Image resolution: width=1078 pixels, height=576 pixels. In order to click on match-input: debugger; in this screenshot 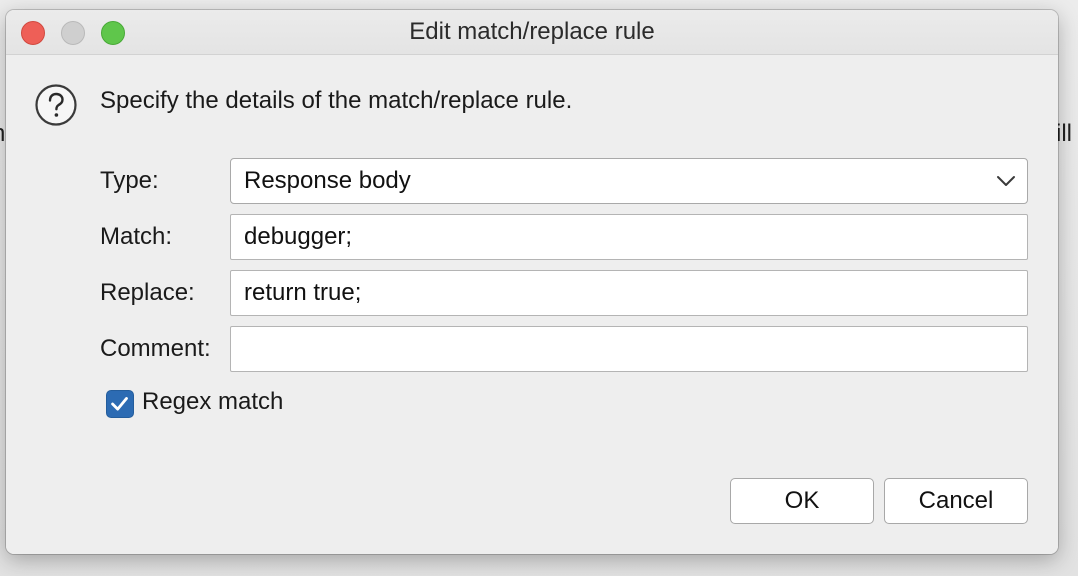, I will do `click(629, 237)`.